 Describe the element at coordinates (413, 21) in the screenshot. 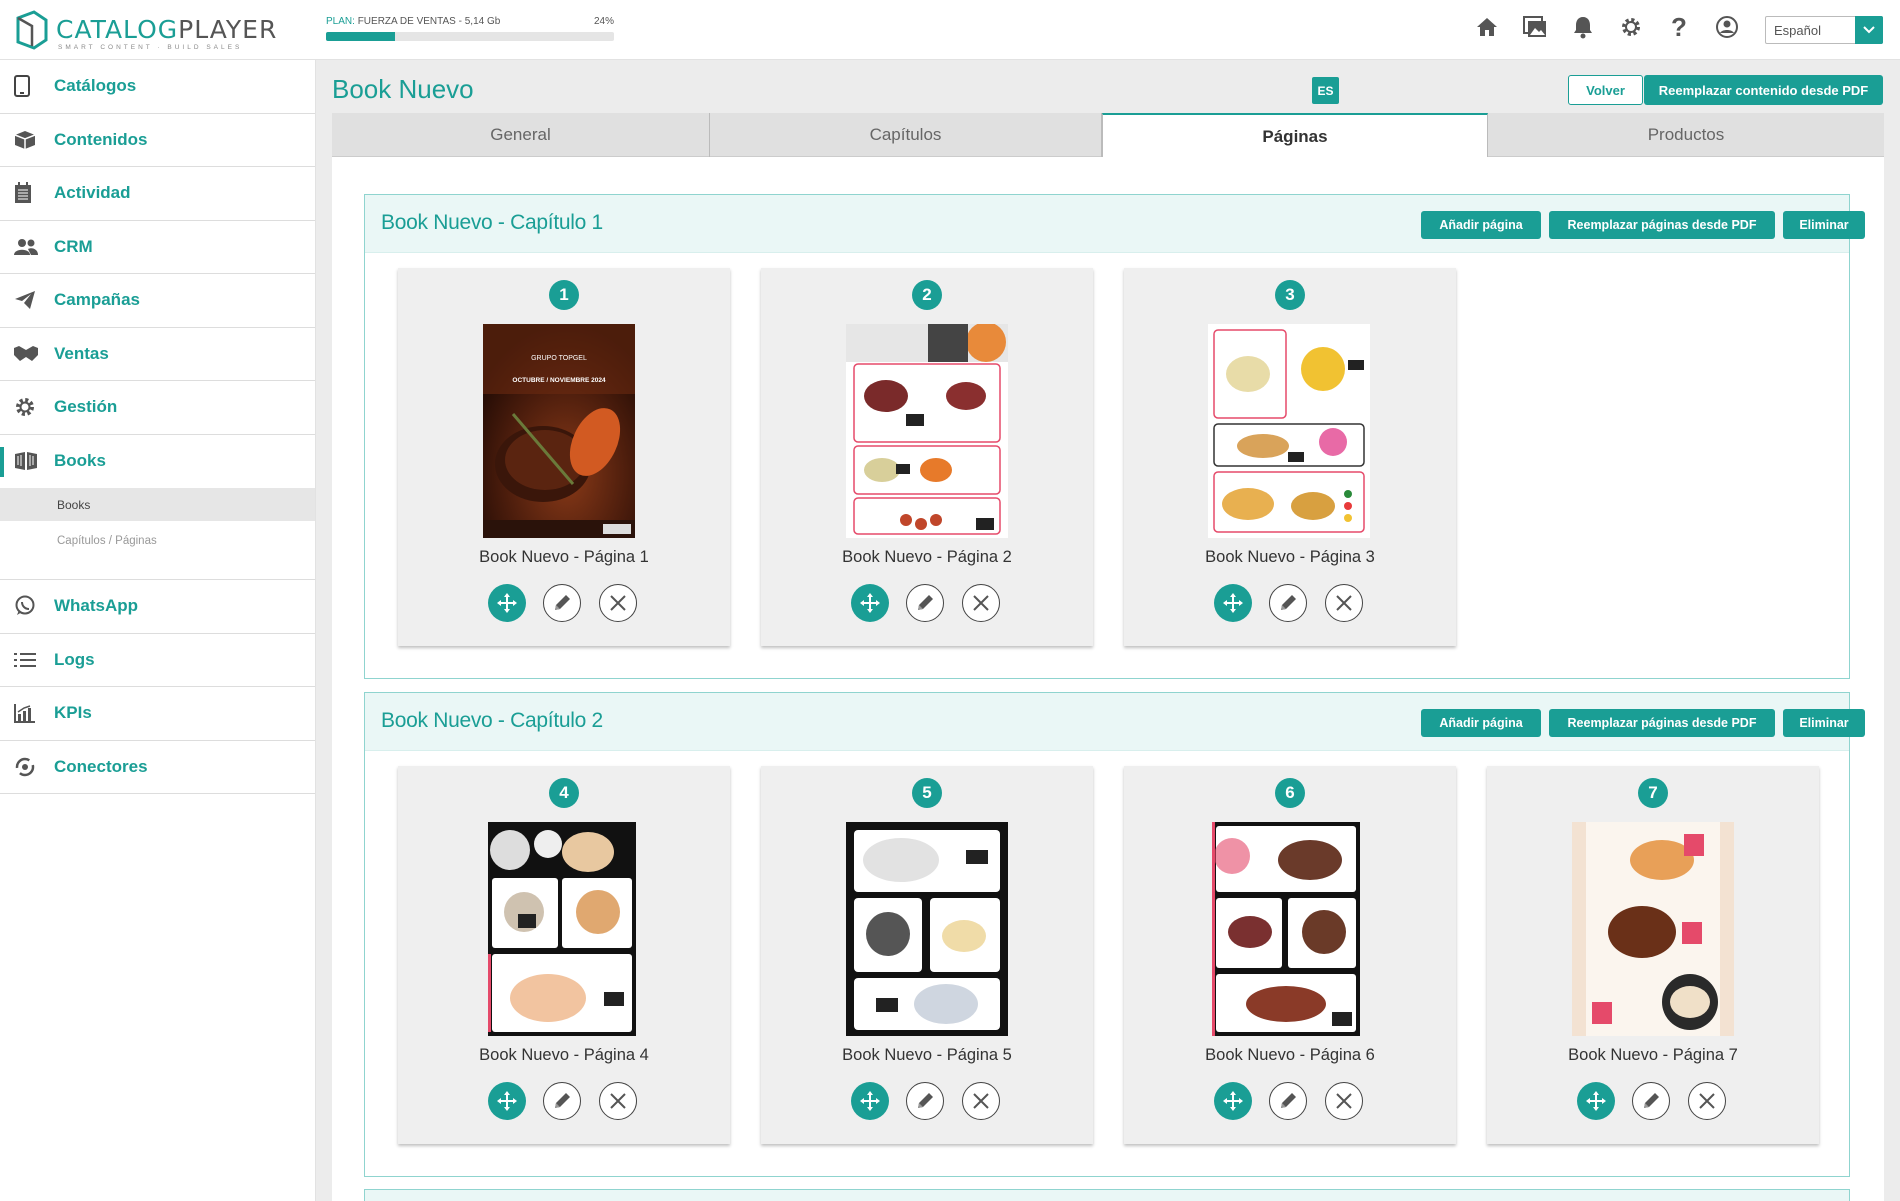

I see `plan-label: PLAN: FUERZA DE VENTAS - 5,14 Gb` at that location.